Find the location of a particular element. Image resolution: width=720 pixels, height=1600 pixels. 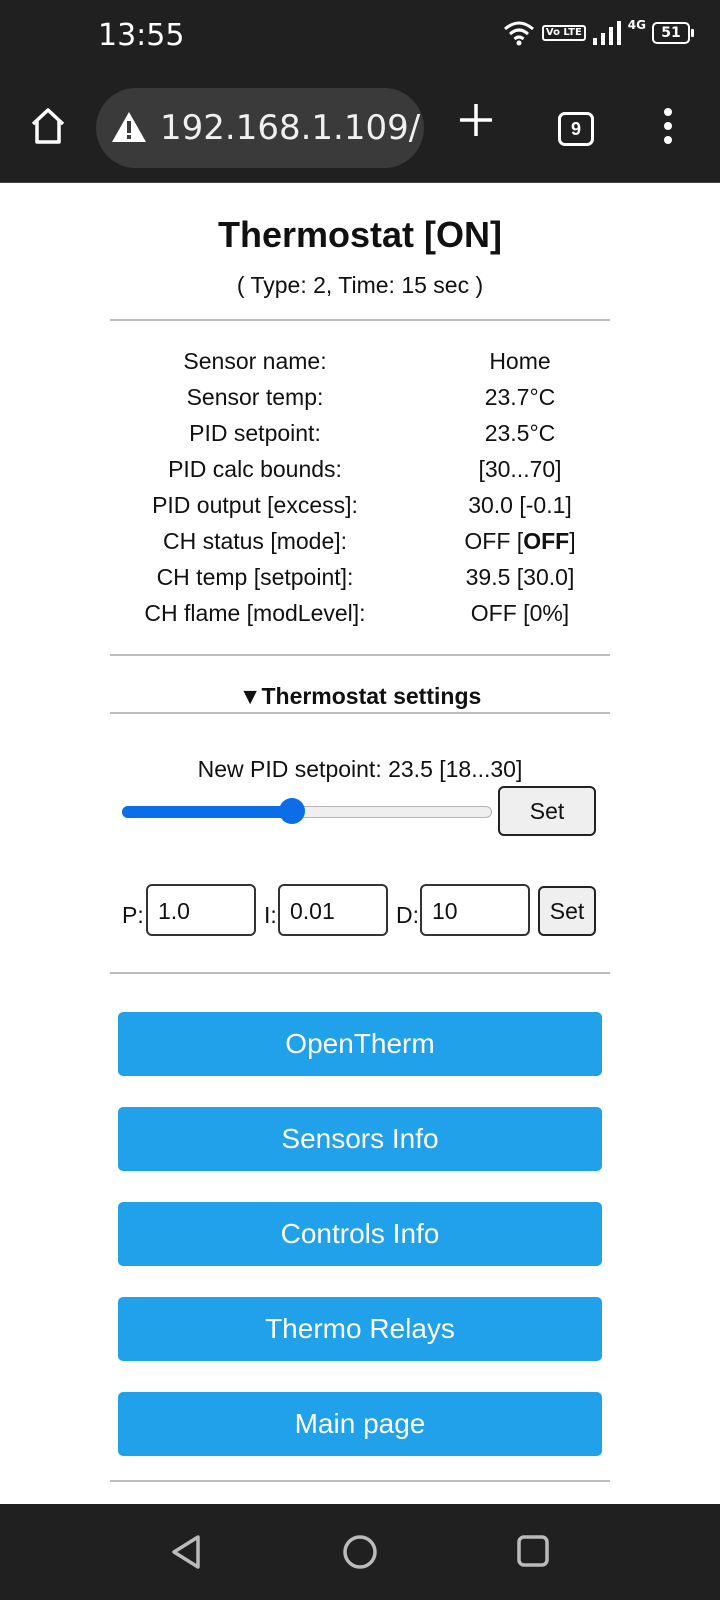

info-row: CH flame [modLevel]: OFF [0%] is located at coordinates (360, 618).